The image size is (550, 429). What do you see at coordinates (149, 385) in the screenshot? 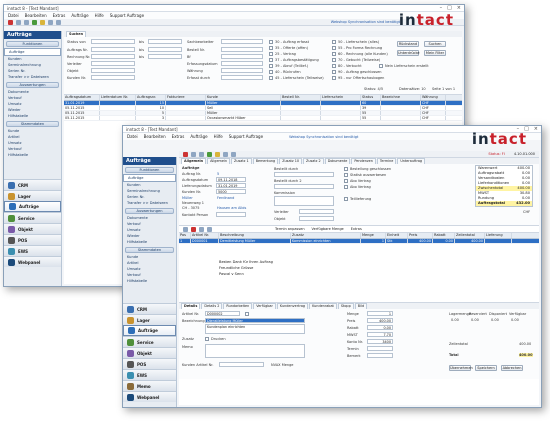
I see `front-nav-memo: Memo` at bounding box center [149, 385].